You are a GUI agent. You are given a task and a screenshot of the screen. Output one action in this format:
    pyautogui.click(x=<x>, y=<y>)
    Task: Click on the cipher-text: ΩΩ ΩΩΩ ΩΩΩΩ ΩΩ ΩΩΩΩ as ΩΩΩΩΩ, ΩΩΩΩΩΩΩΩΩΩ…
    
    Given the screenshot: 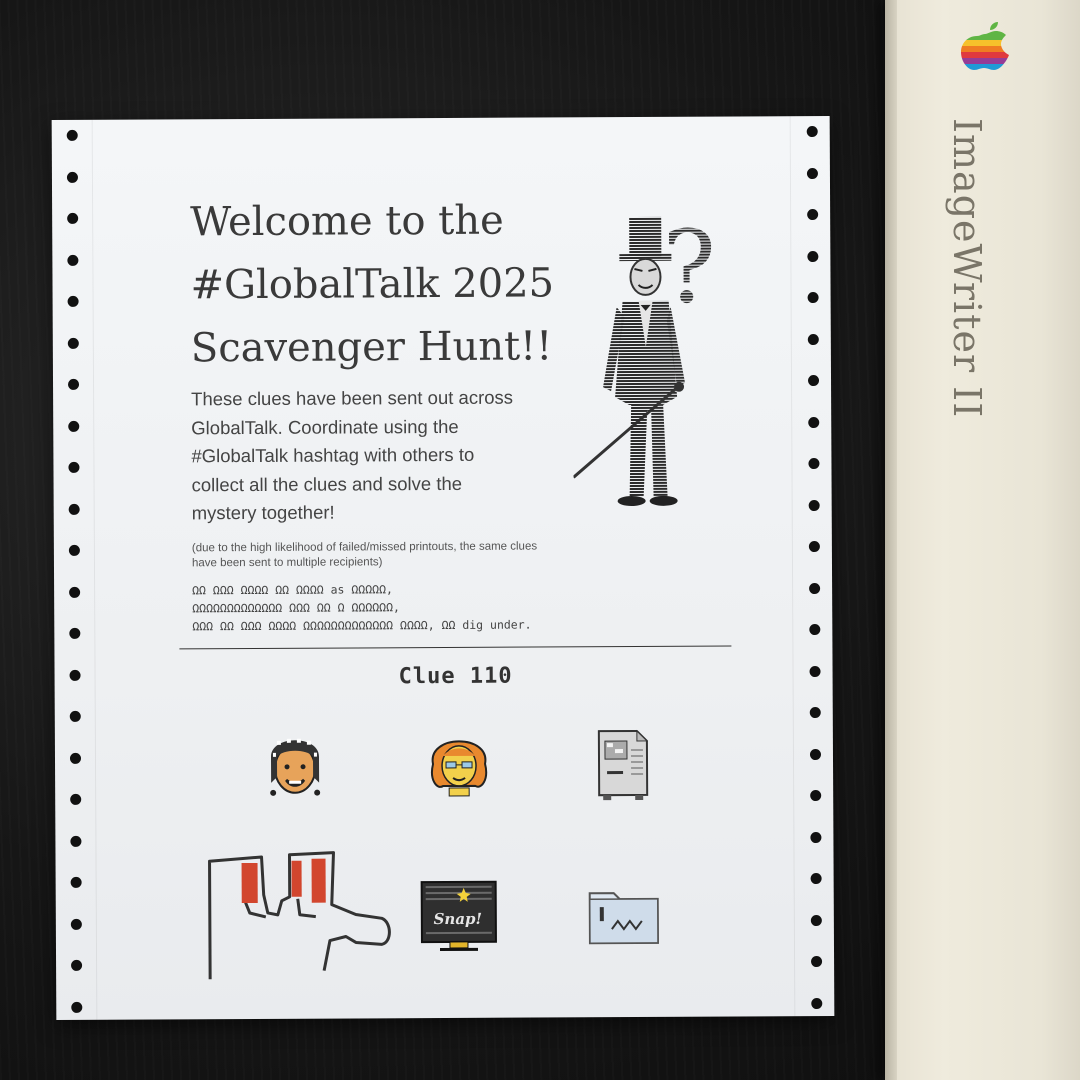 What is the action you would take?
    pyautogui.click(x=472, y=606)
    